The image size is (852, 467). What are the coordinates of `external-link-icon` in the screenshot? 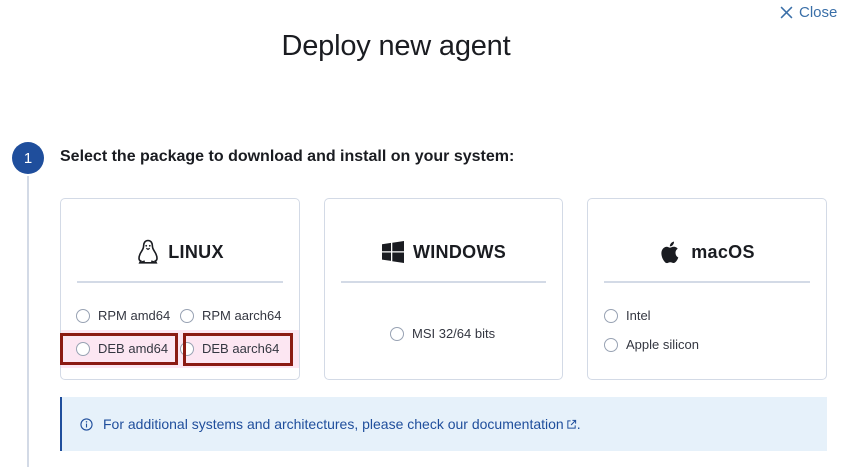 It's located at (571, 424).